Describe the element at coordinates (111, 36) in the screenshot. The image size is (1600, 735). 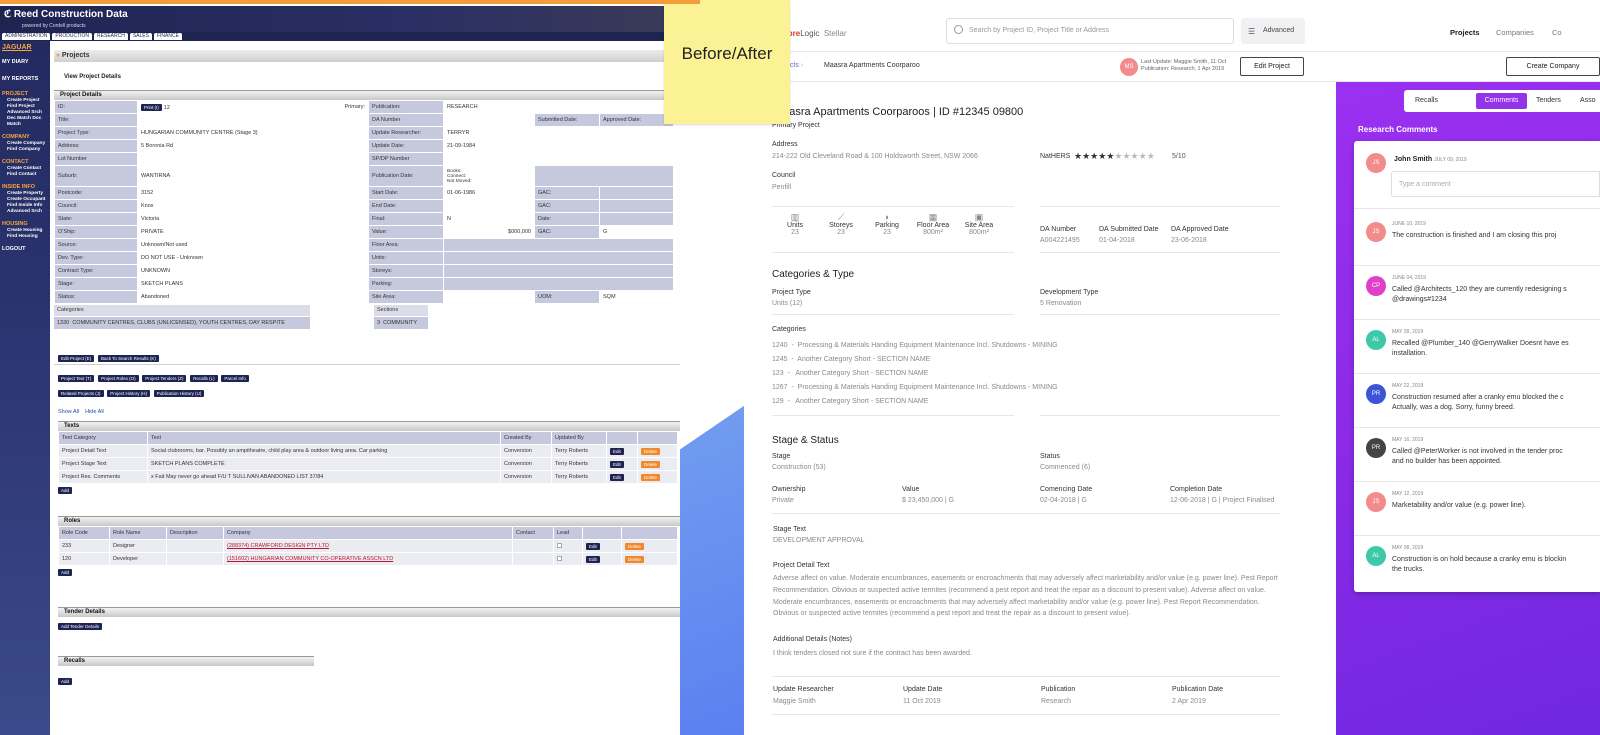
I see `tab-research: RESEARCH` at that location.